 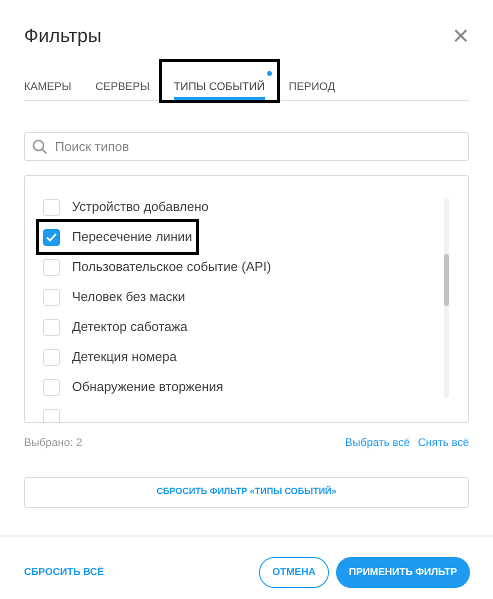 What do you see at coordinates (246, 492) in the screenshot?
I see `reset-filter-button: СБРОСИТЬ ФИЛЬТР «ТИПЫ СОБЫТИЙ»` at bounding box center [246, 492].